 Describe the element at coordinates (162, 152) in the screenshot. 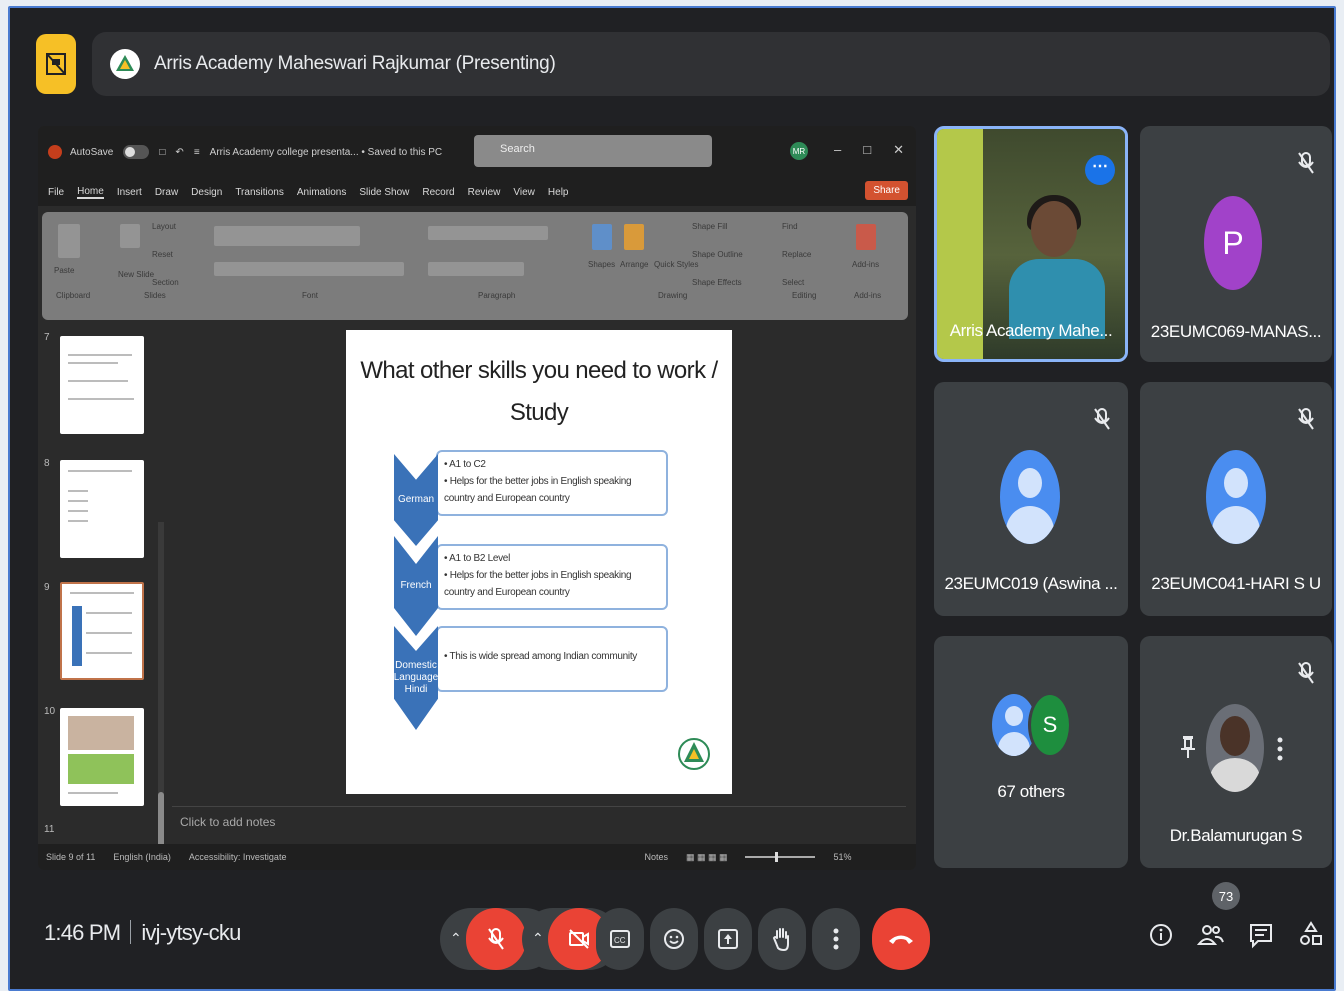

I see `save-icon: □` at that location.